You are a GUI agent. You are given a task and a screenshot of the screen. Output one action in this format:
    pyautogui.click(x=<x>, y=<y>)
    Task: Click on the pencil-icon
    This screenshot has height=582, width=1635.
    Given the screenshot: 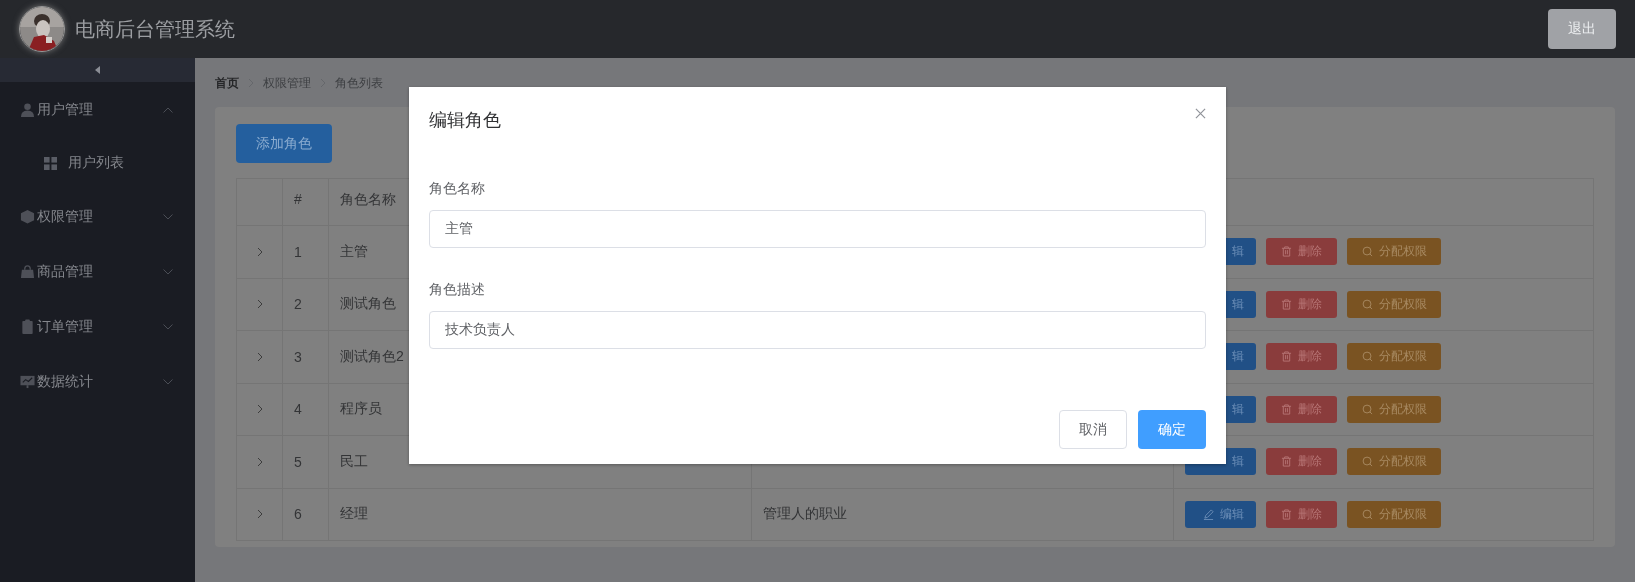 What is the action you would take?
    pyautogui.click(x=1208, y=514)
    